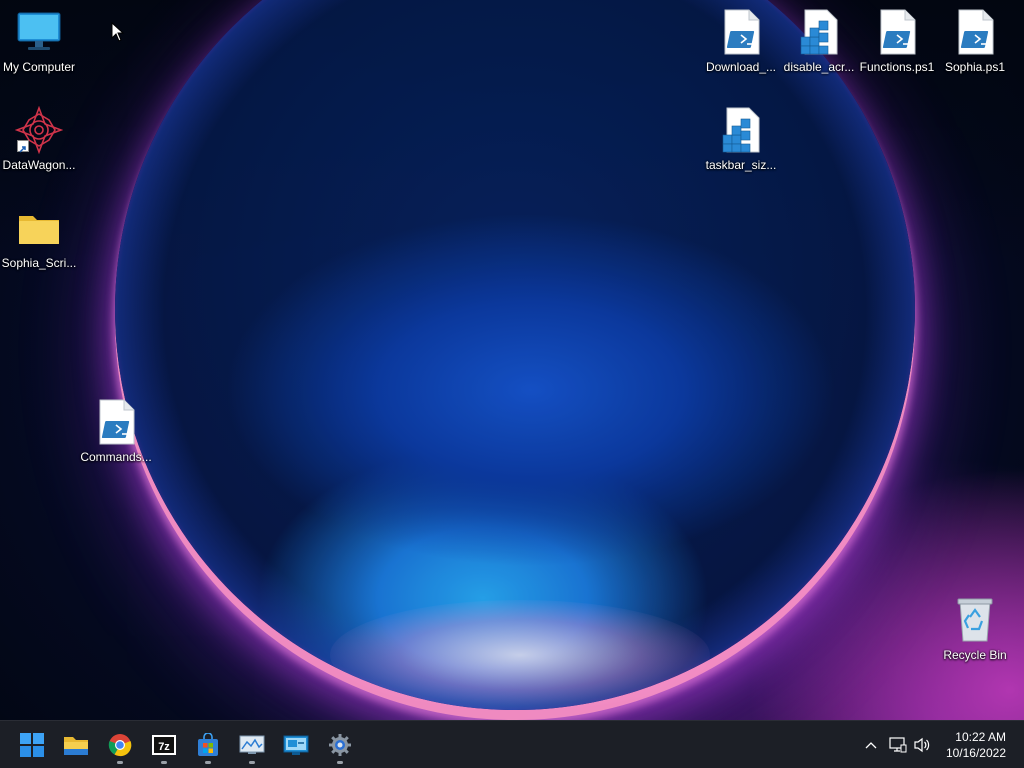 The image size is (1024, 768). I want to click on desktop-icon-label: My Computer, so click(39, 67).